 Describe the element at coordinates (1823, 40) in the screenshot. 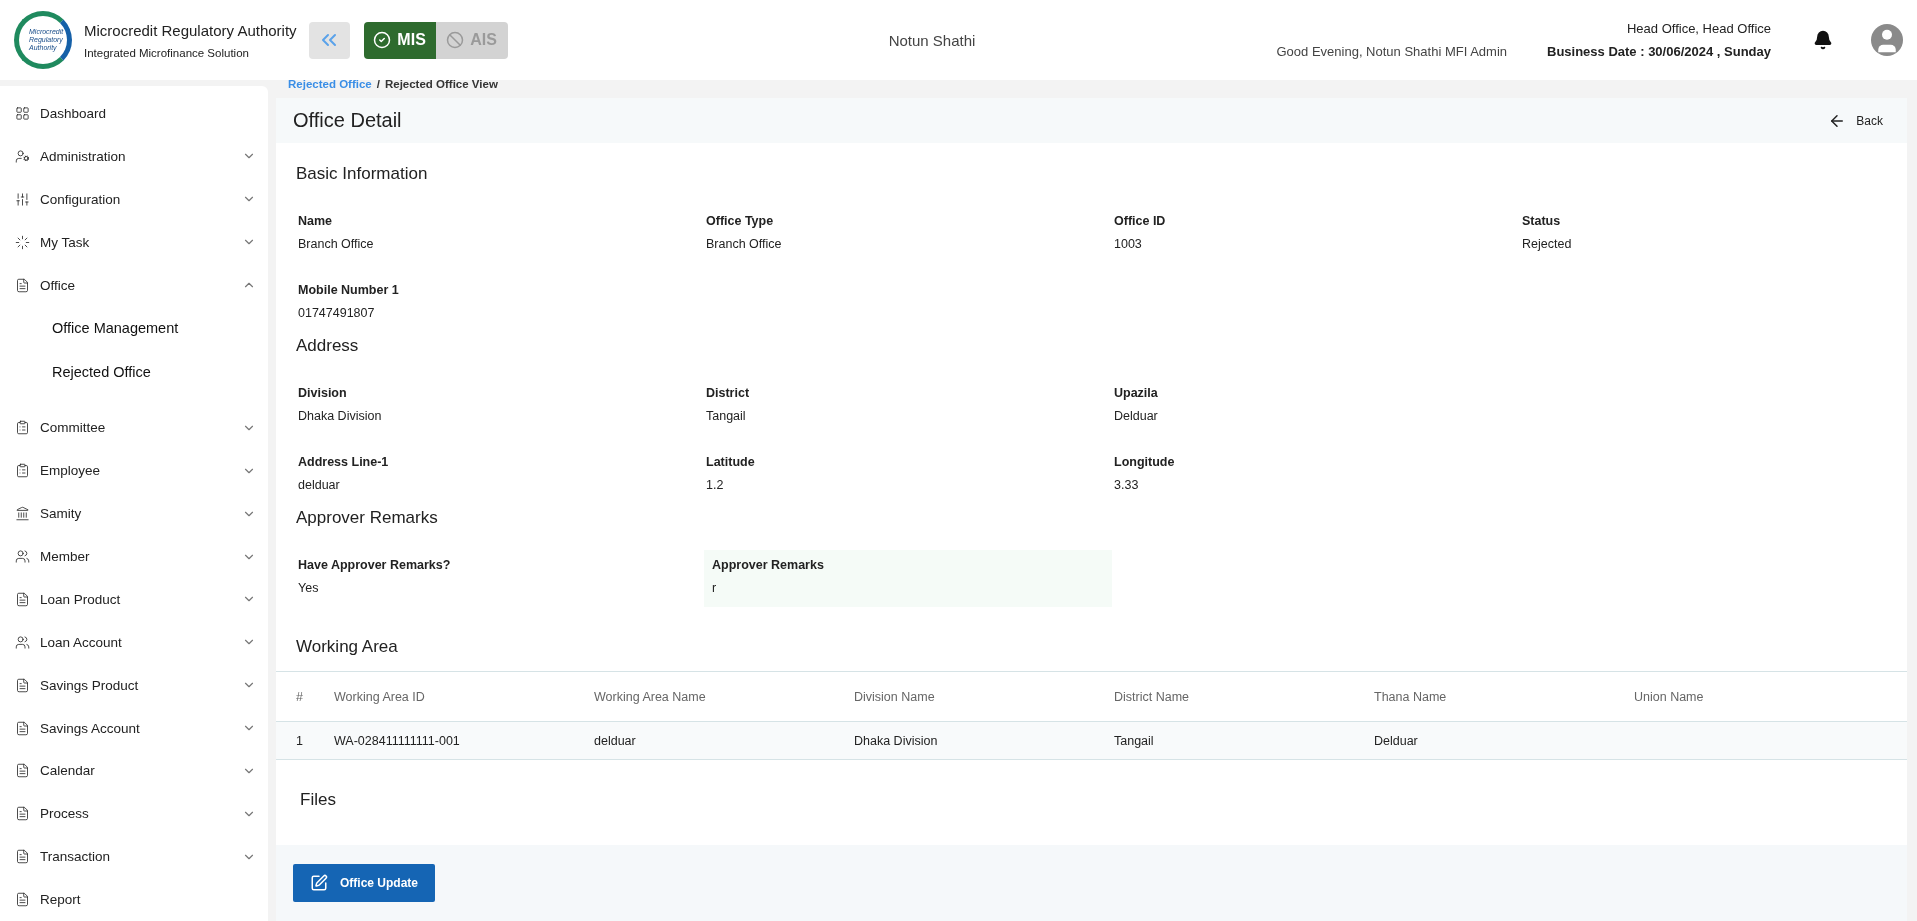

I see `notification-bell-icon` at that location.